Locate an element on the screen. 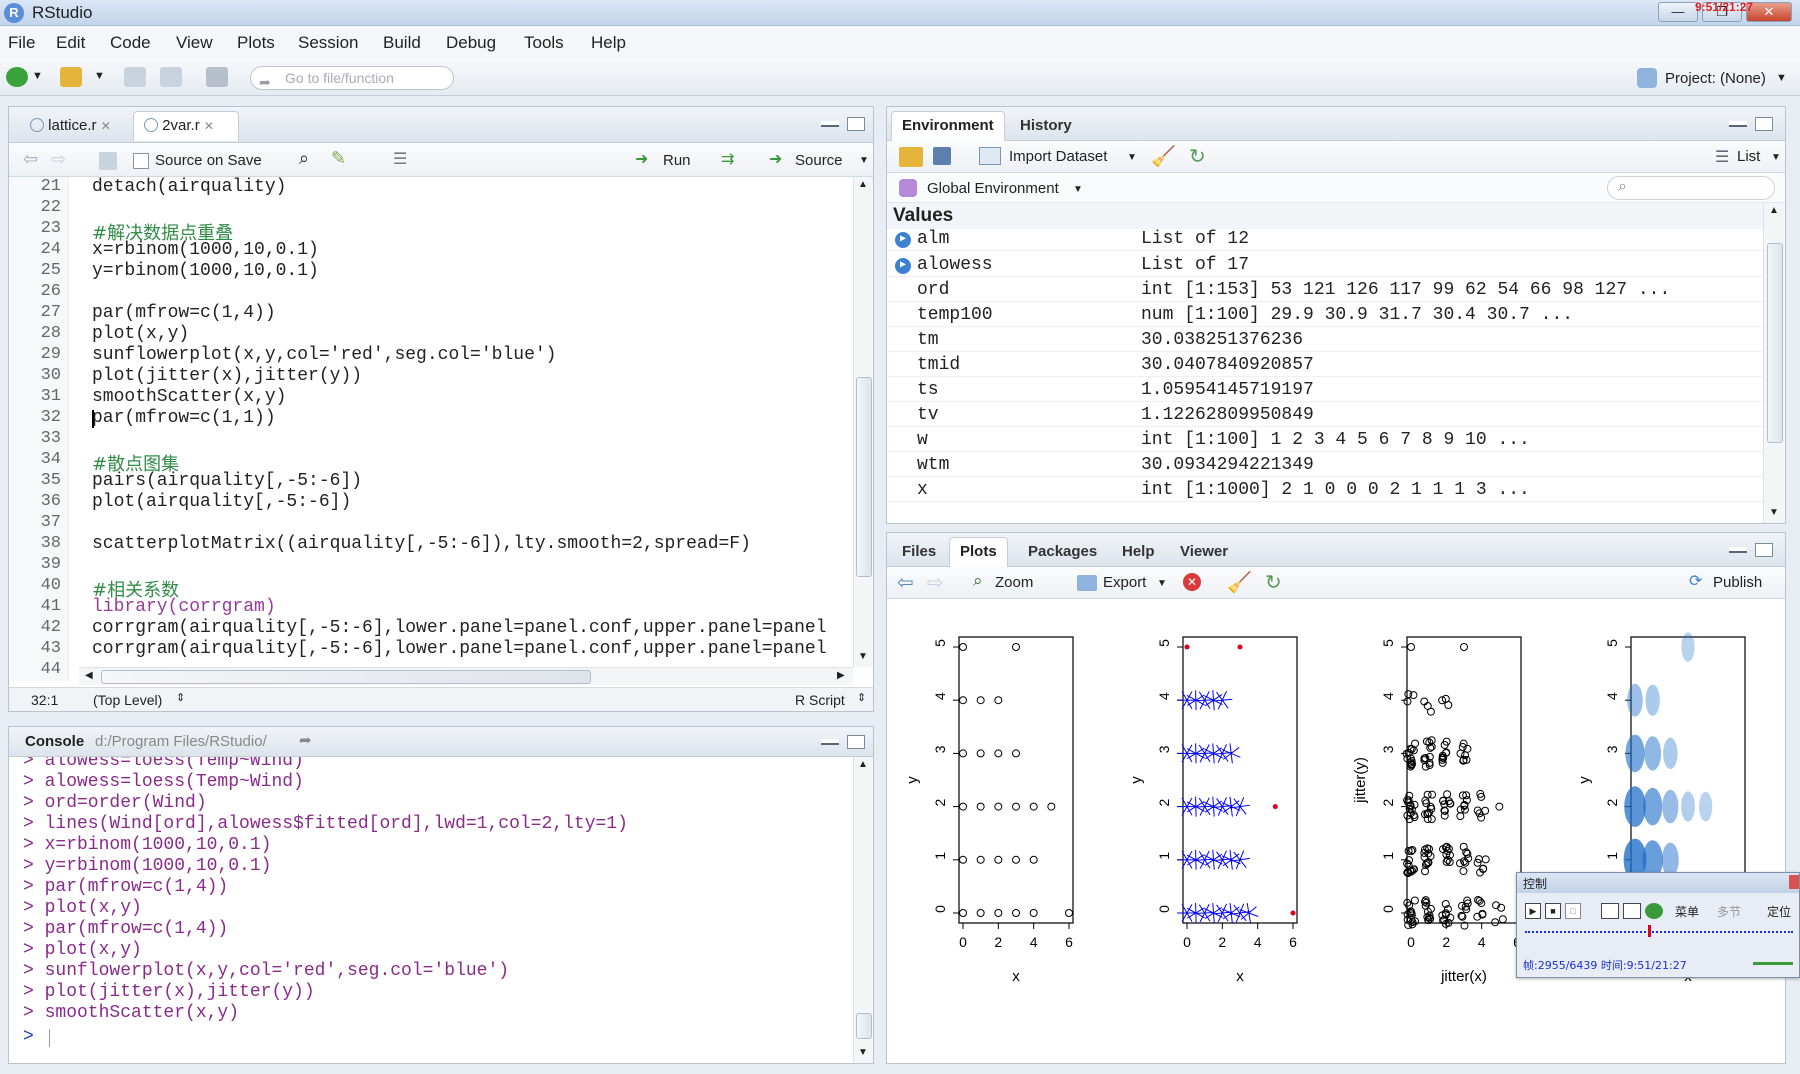 This screenshot has height=1074, width=1800. updown-icon: ⇕ is located at coordinates (861, 697).